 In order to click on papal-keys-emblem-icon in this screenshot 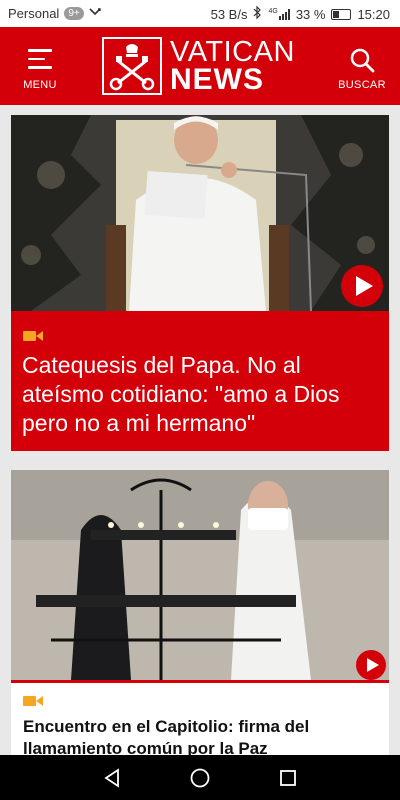, I will do `click(132, 66)`.